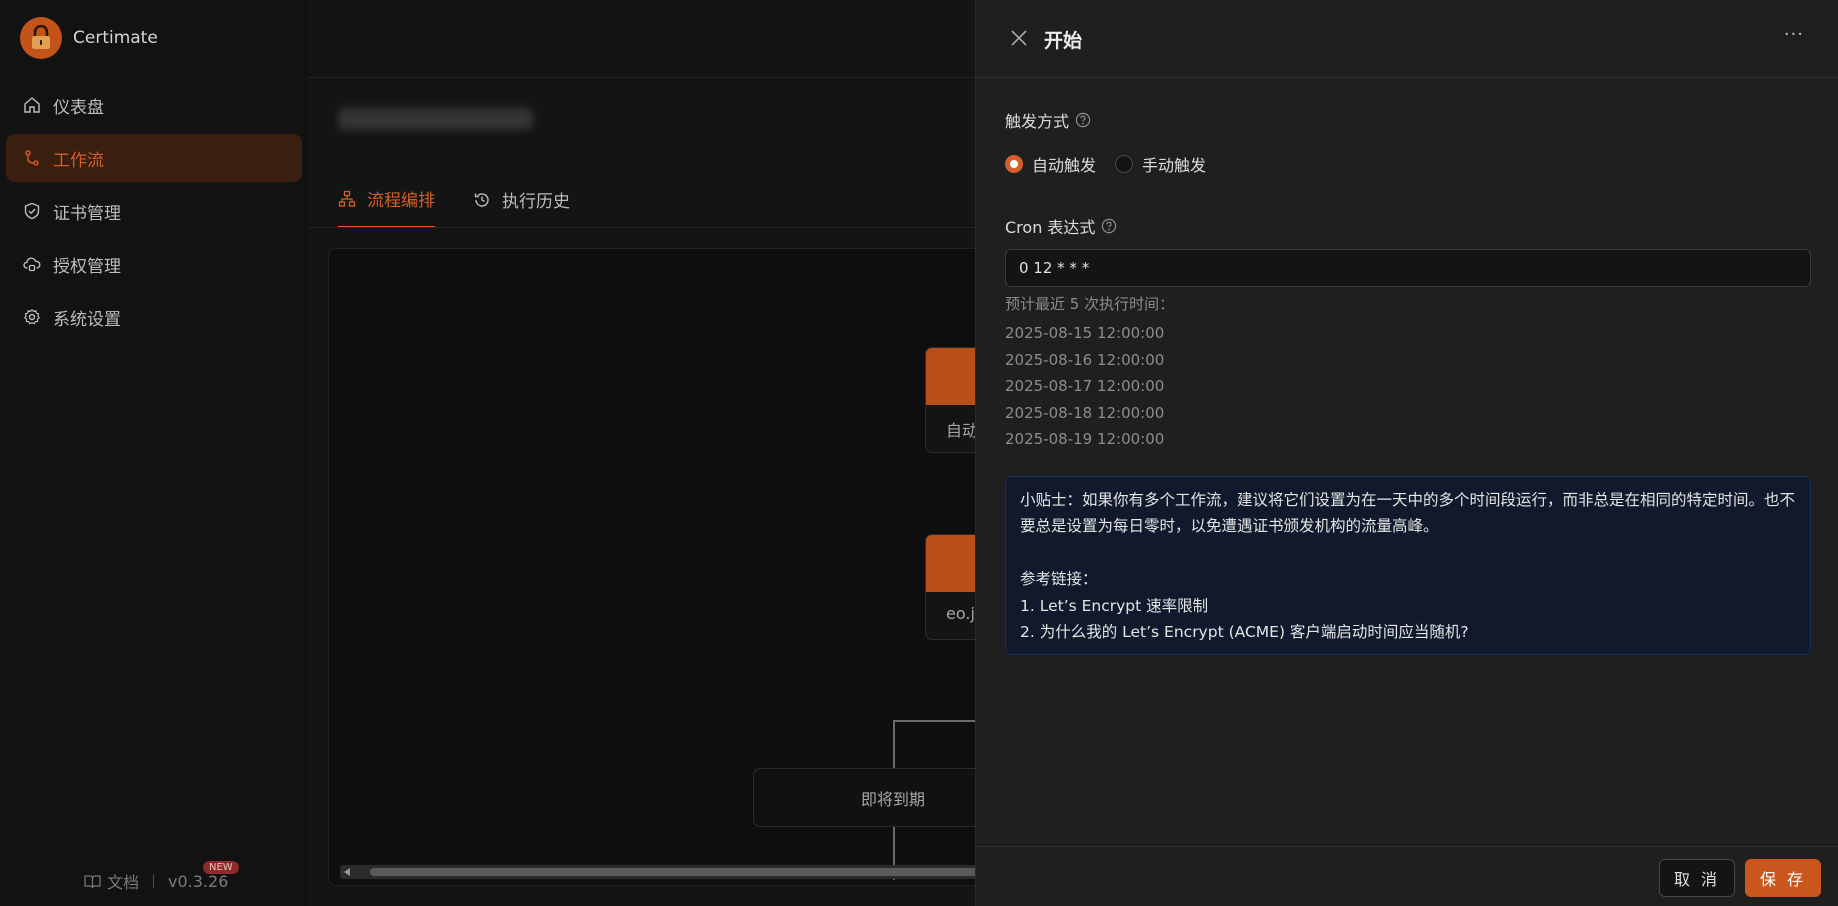  Describe the element at coordinates (1085, 439) in the screenshot. I see `preview-time: 2025-08-19 12:00:00` at that location.